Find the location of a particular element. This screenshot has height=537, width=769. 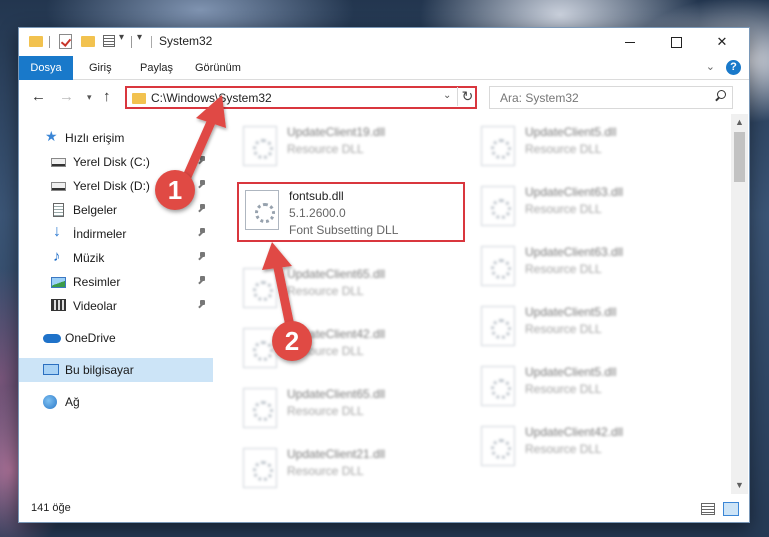

back-arrow-icon: ← is located at coordinates (38, 97).